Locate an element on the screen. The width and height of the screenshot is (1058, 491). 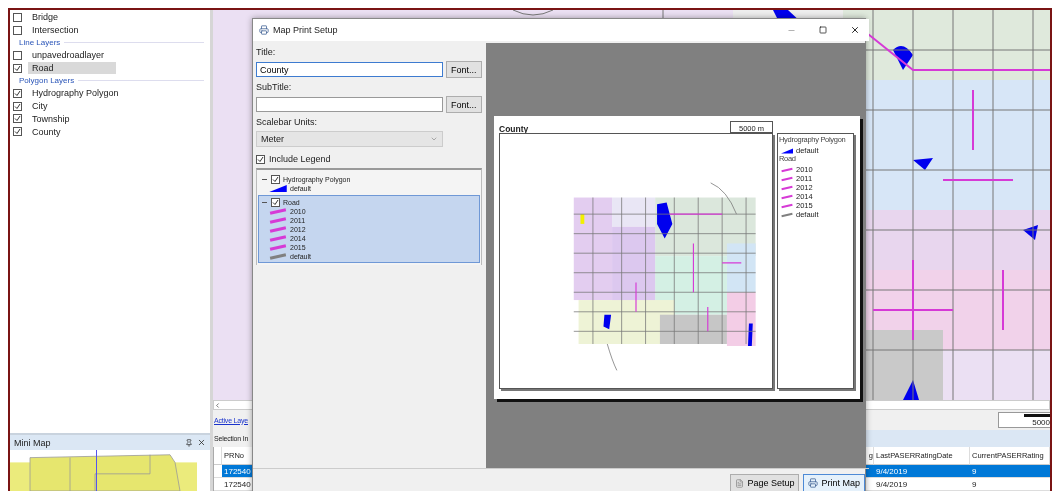
layer-group-heading: Line Layers is located at coordinates (40, 43).